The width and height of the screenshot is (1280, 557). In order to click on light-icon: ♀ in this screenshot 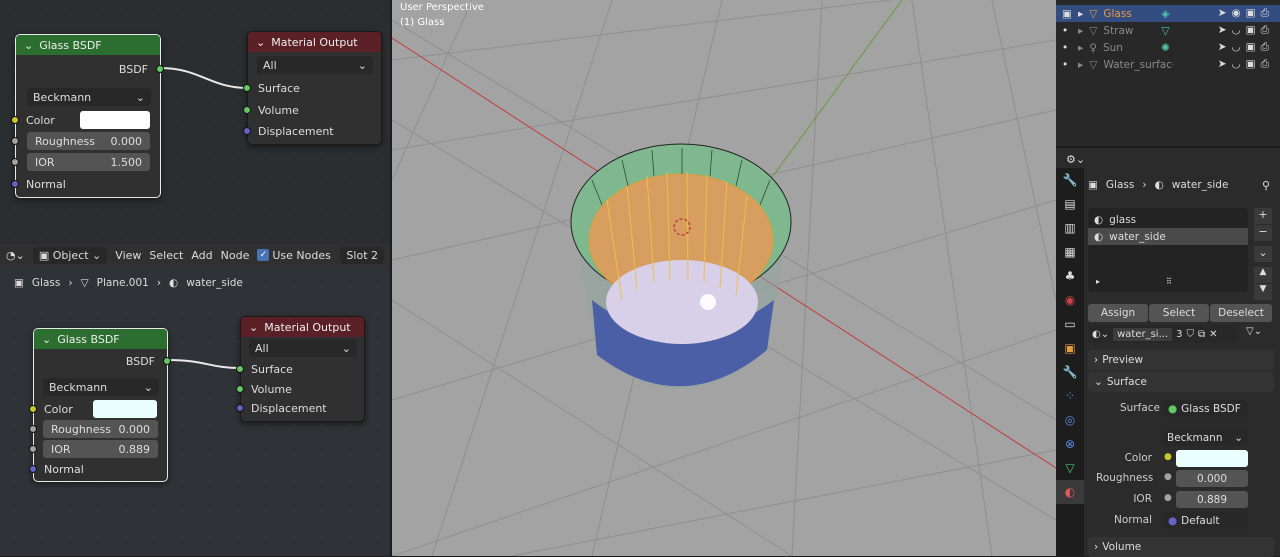, I will do `click(1093, 47)`.